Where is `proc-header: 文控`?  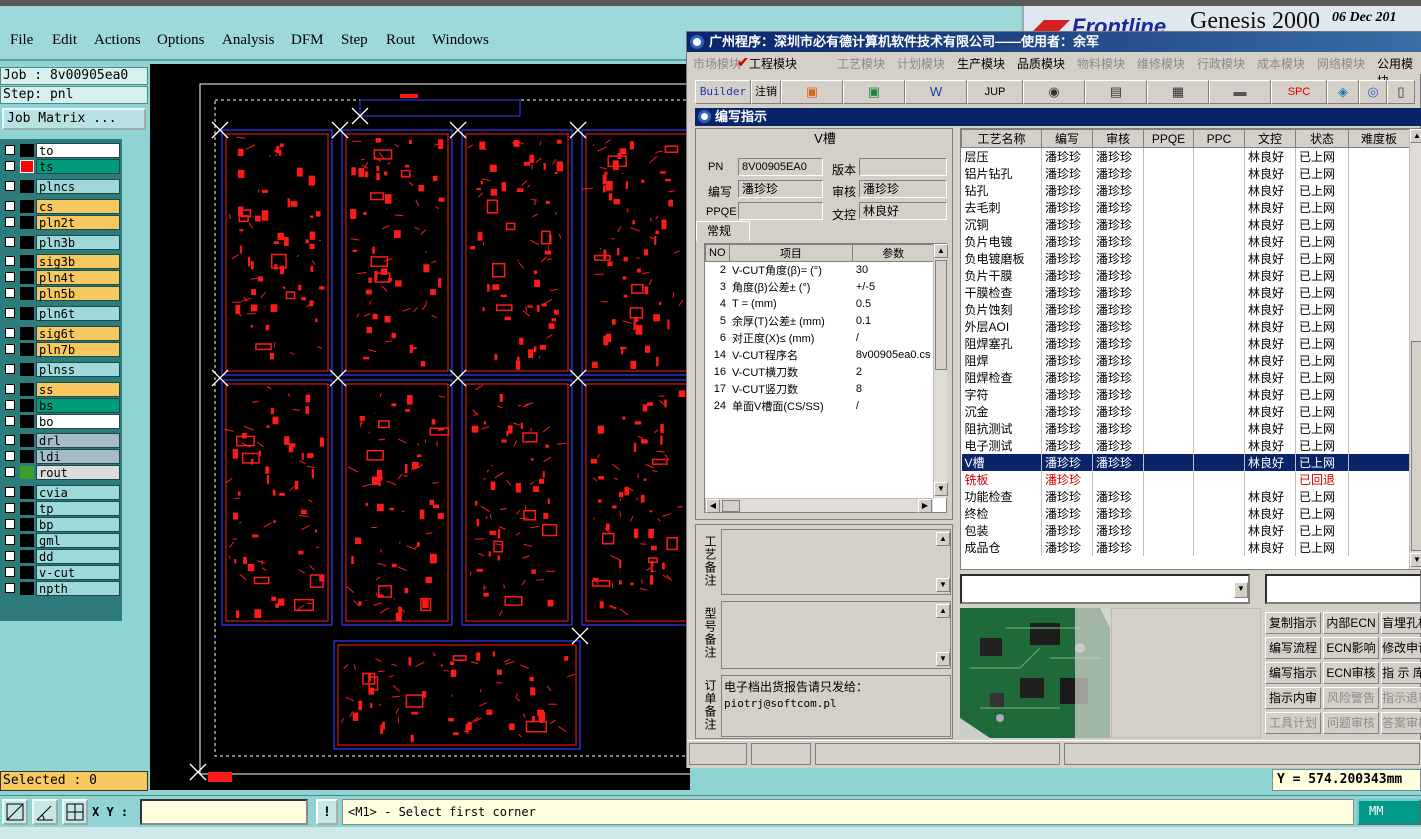
proc-header: 文控 is located at coordinates (1270, 138).